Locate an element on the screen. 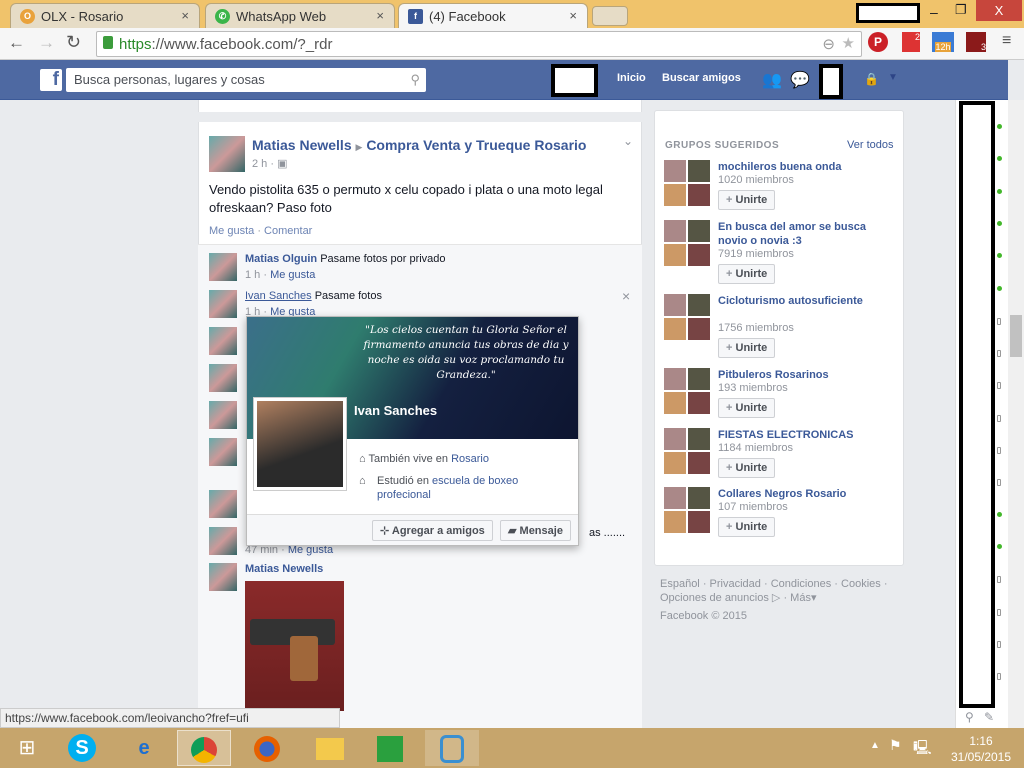 Image resolution: width=1024 pixels, height=768 pixels. clock: 1:16 31/05/2015 is located at coordinates (981, 749).